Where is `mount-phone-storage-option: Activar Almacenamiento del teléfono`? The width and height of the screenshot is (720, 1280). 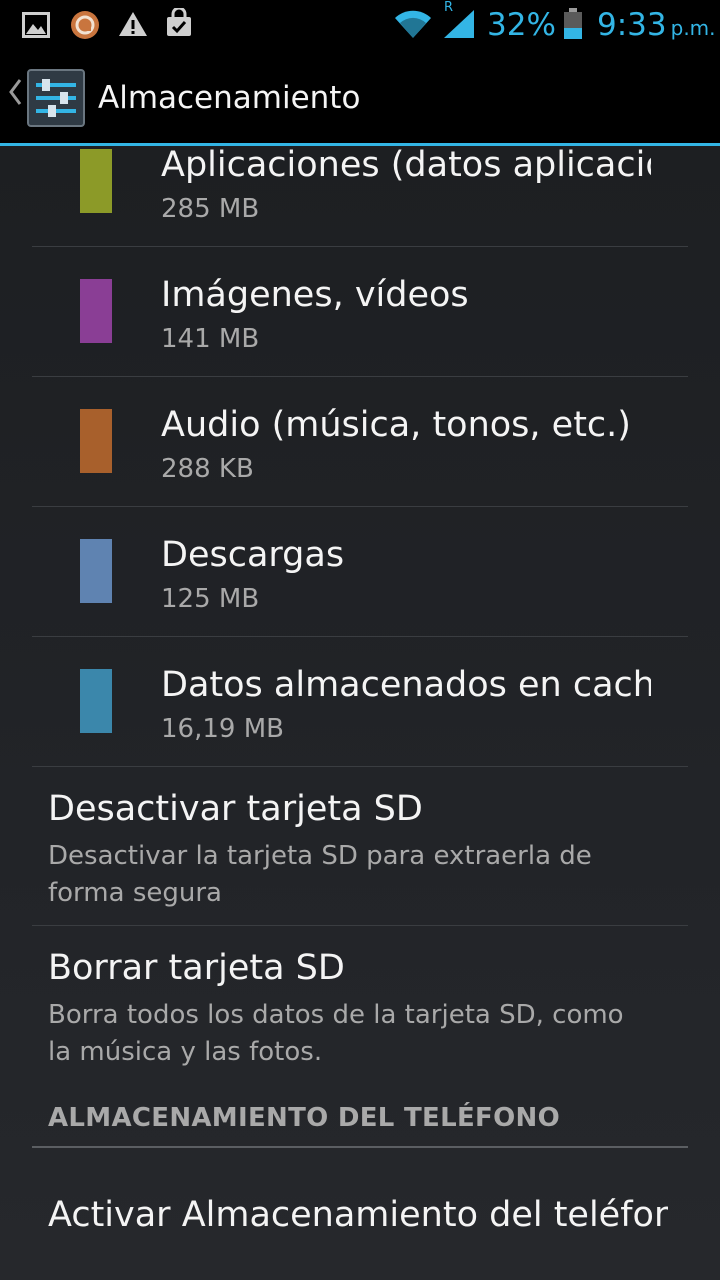 mount-phone-storage-option: Activar Almacenamiento del teléfono is located at coordinates (360, 1228).